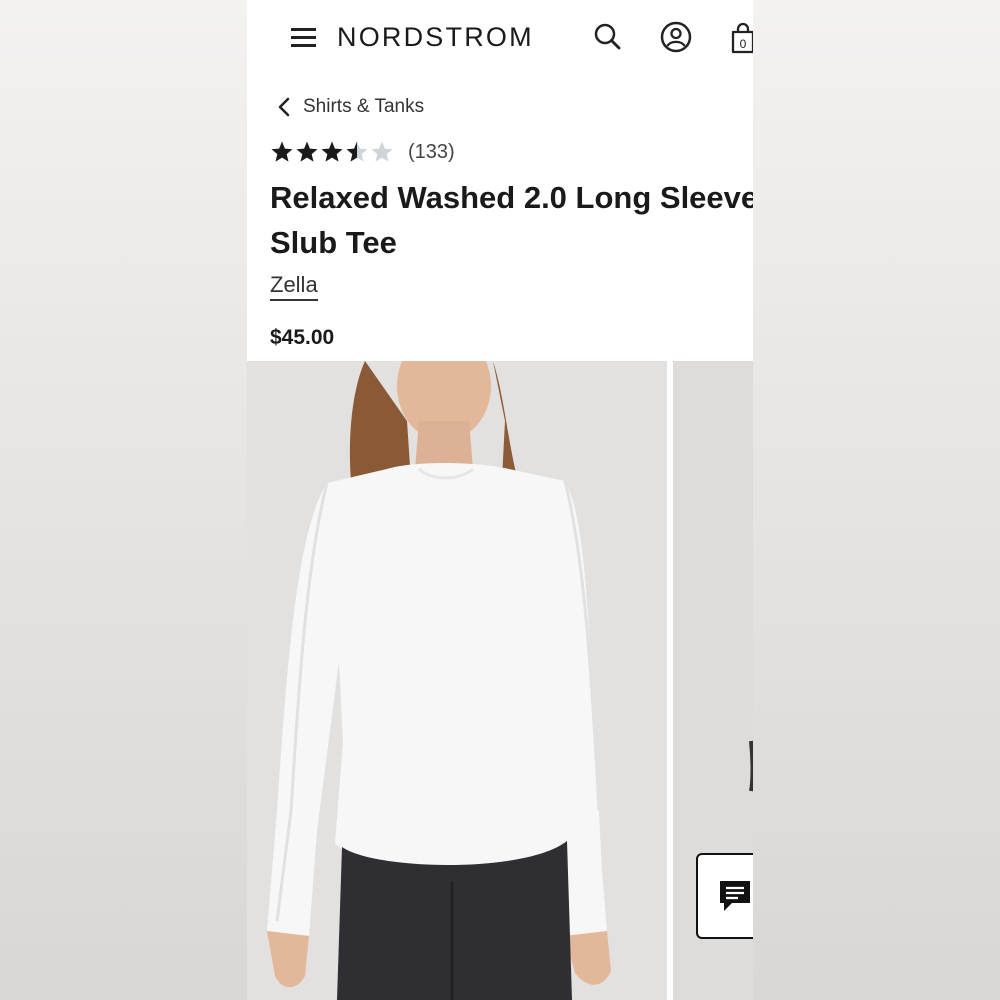 The height and width of the screenshot is (1000, 1000). What do you see at coordinates (743, 44) in the screenshot?
I see `bag-count: 0` at bounding box center [743, 44].